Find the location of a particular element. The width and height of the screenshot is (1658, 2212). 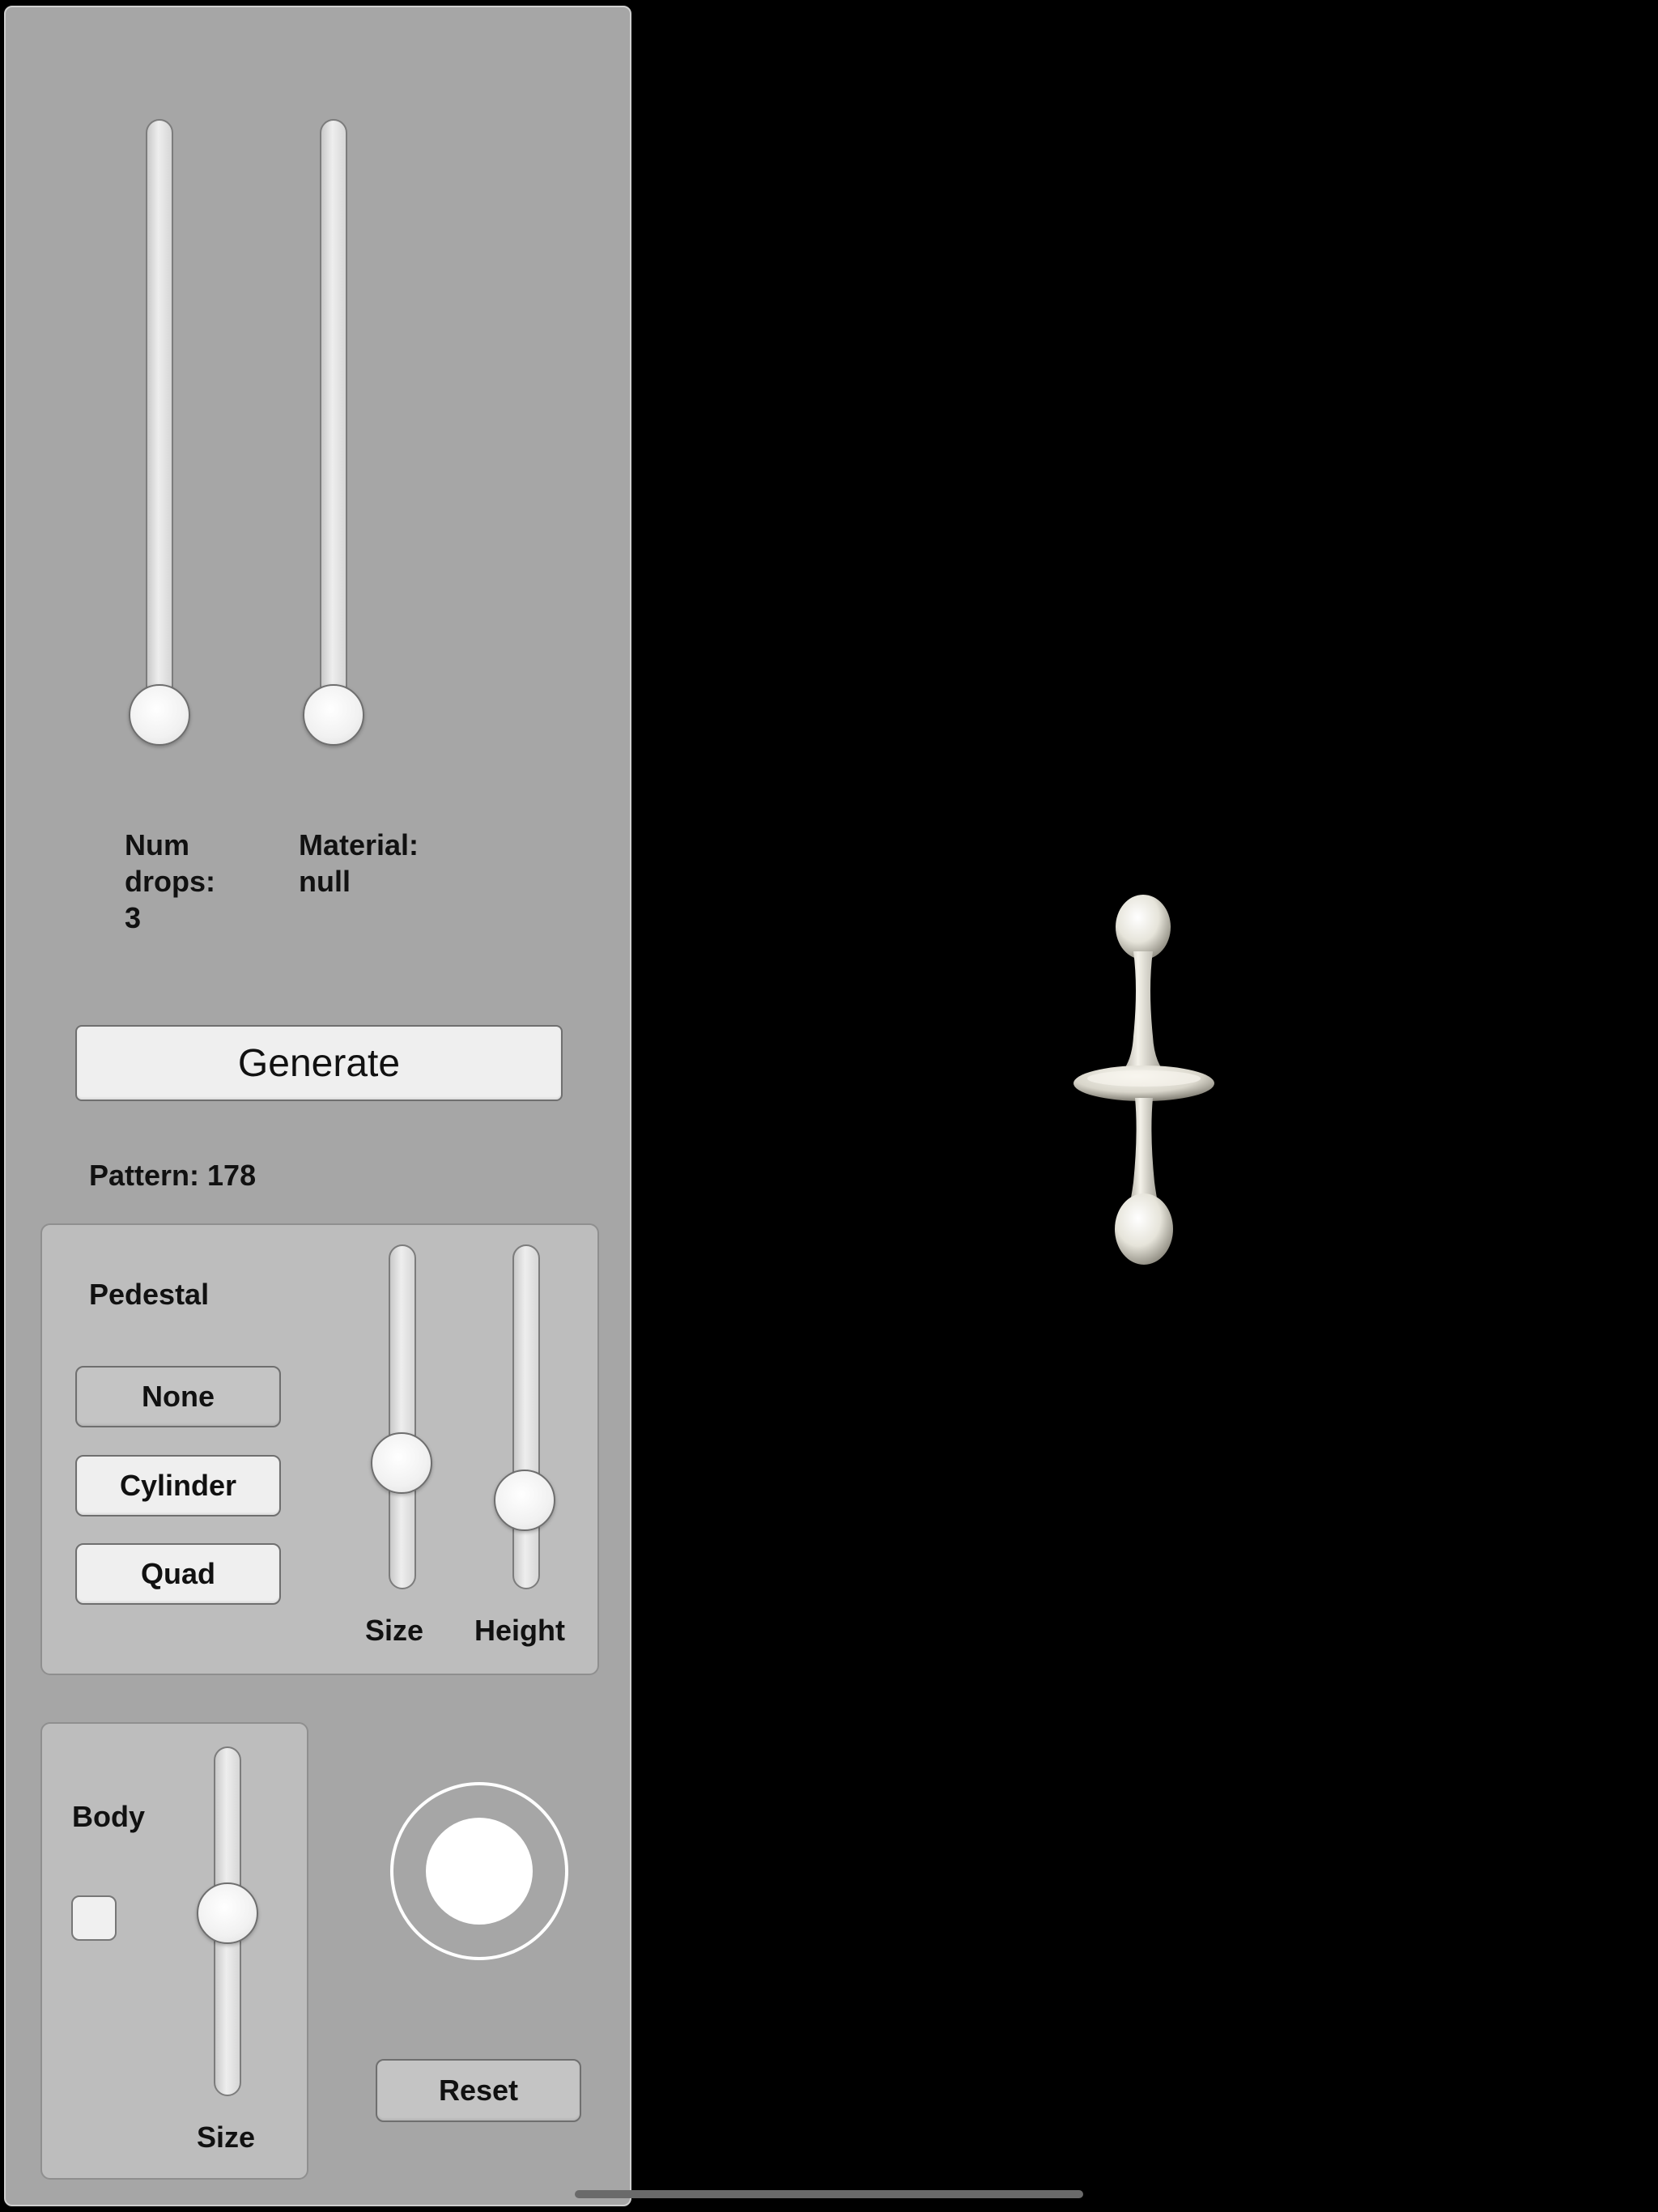

pedestal-height-slider is located at coordinates (526, 1416).